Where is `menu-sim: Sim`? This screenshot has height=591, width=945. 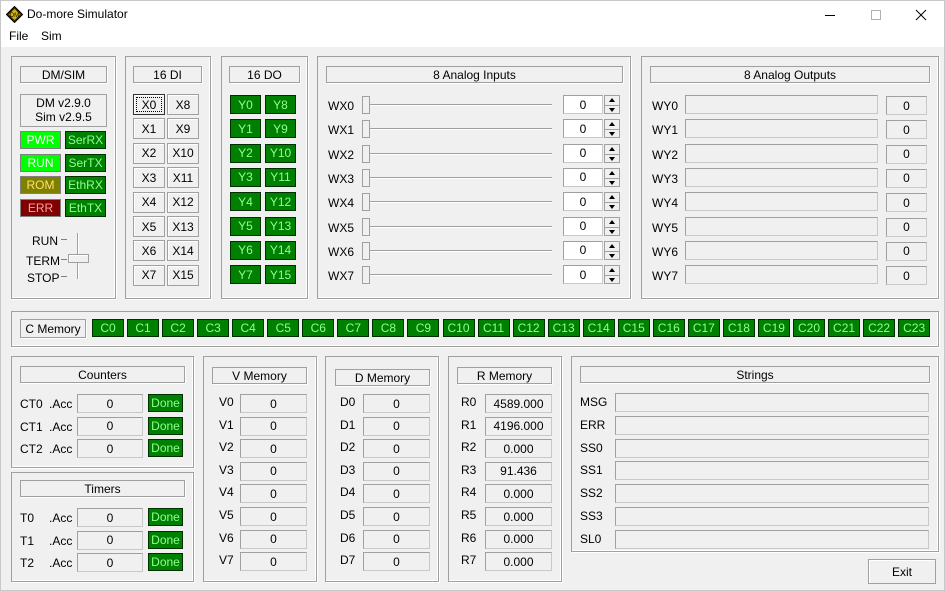
menu-sim: Sim is located at coordinates (51, 36).